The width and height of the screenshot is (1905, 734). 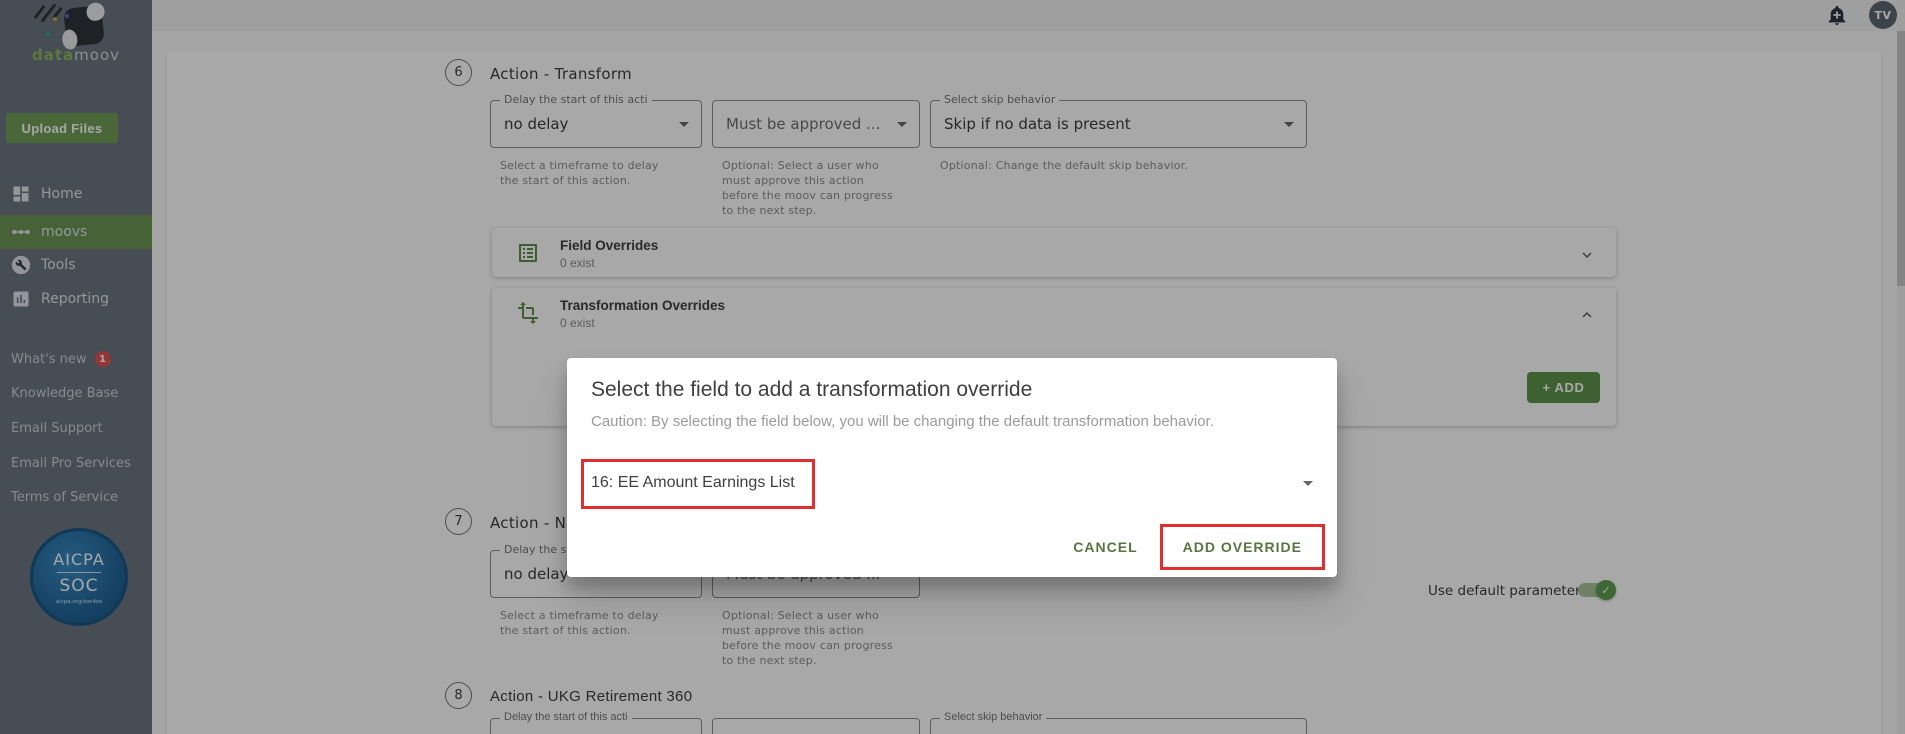 What do you see at coordinates (1308, 483) in the screenshot?
I see `chevron-down-icon` at bounding box center [1308, 483].